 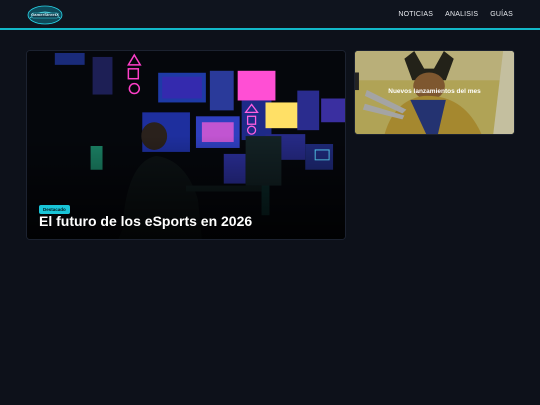 What do you see at coordinates (415, 14) in the screenshot?
I see `nav-link-noticias: NOTICIAS` at bounding box center [415, 14].